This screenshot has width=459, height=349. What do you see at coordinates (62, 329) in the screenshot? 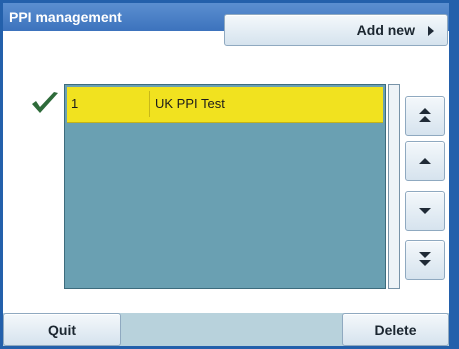
I see `quit-button: Quit` at bounding box center [62, 329].